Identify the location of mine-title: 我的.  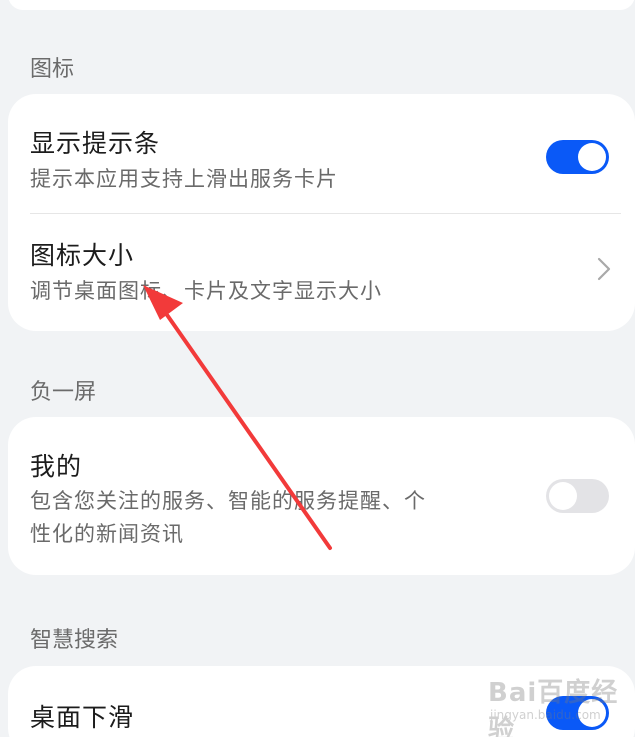
(56, 466).